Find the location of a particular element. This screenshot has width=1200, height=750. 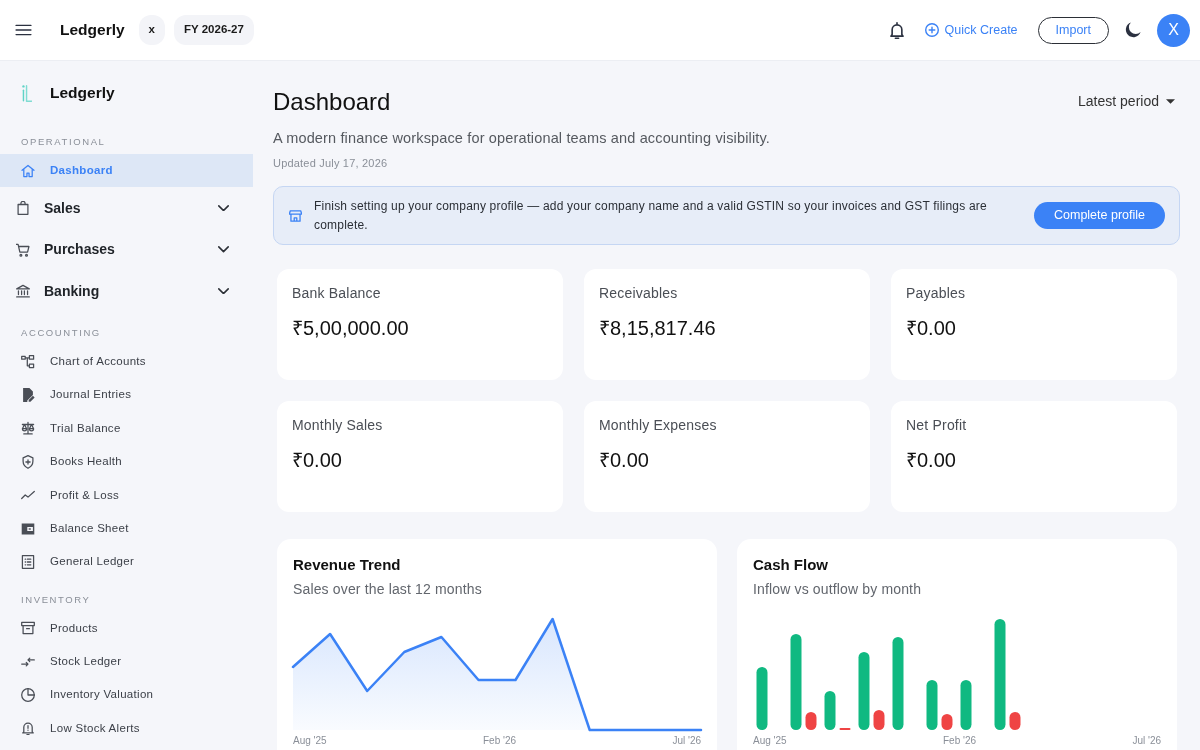

bank-icon is located at coordinates (23, 291).